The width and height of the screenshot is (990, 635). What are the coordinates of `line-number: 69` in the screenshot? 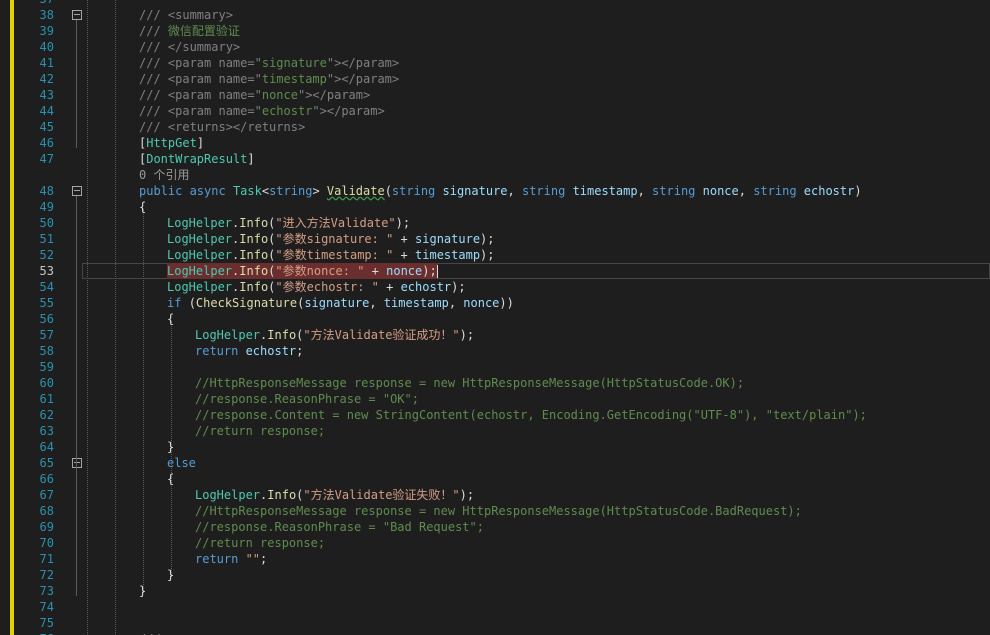 It's located at (46, 527).